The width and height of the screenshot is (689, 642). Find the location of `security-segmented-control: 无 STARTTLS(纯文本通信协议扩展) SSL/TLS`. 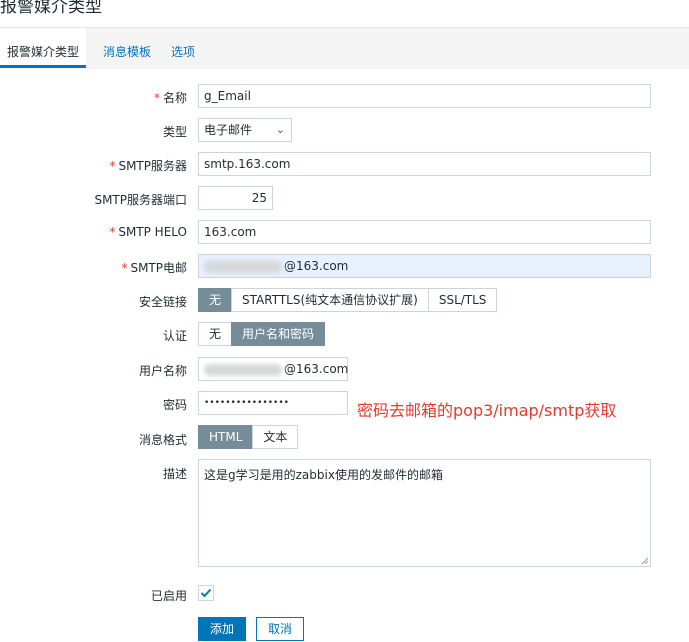

security-segmented-control: 无 STARTTLS(纯文本通信协议扩展) SSL/TLS is located at coordinates (348, 300).